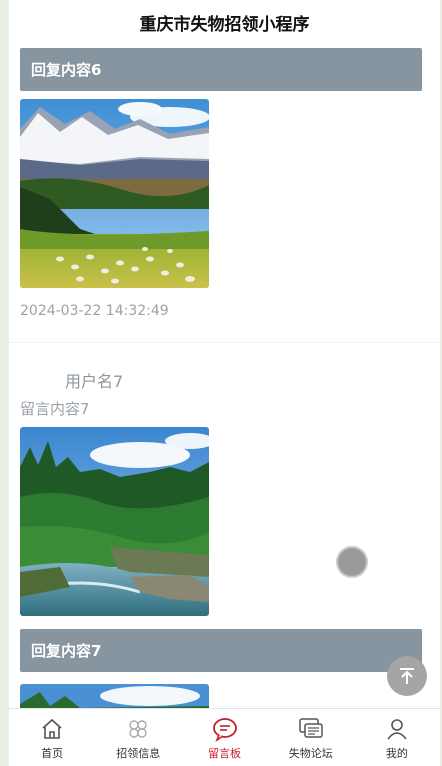 This screenshot has height=766, width=442. I want to click on divider, so click(224, 342).